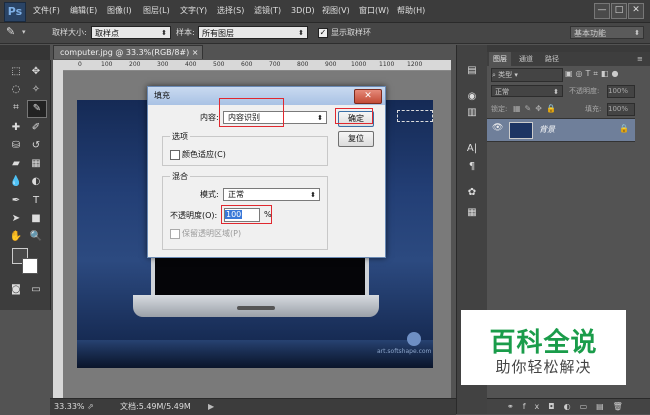 The image size is (650, 415). What do you see at coordinates (218, 33) in the screenshot?
I see `sample-value: 所有图层` at bounding box center [218, 33].